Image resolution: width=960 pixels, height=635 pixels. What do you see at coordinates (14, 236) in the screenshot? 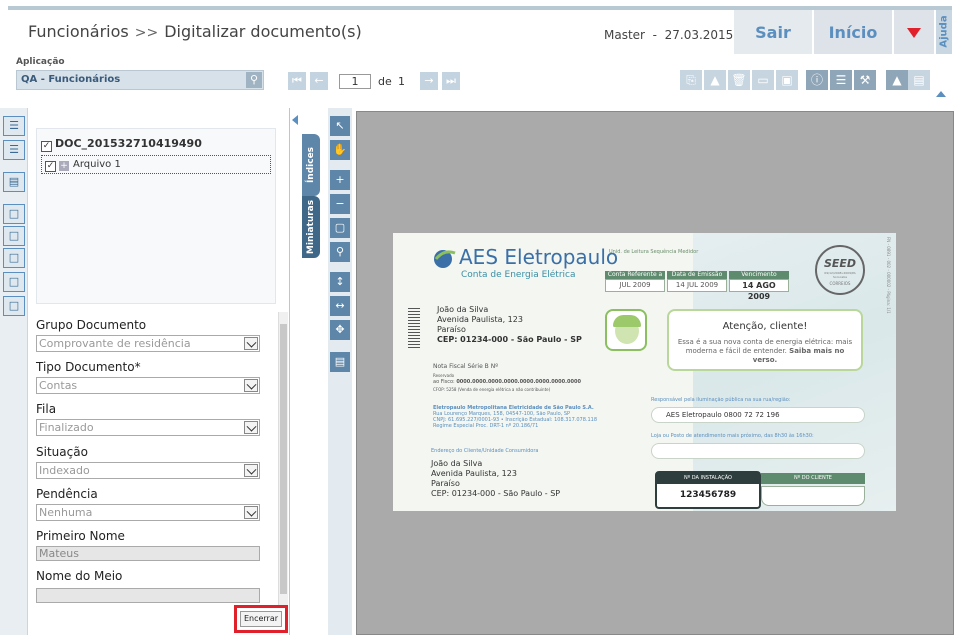
I see `add-document-icon: □` at bounding box center [14, 236].